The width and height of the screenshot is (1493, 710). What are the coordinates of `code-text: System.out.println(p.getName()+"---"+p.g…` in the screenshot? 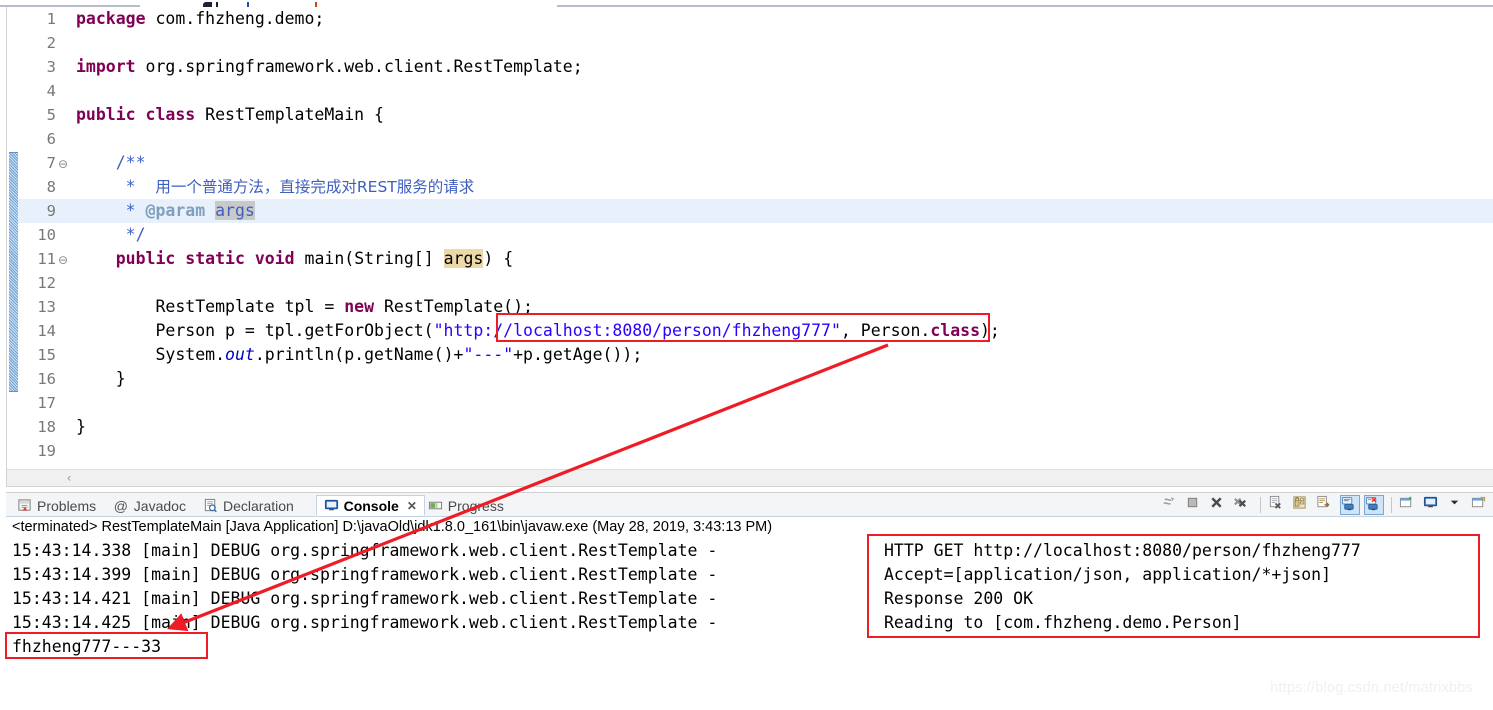 It's located at (356, 355).